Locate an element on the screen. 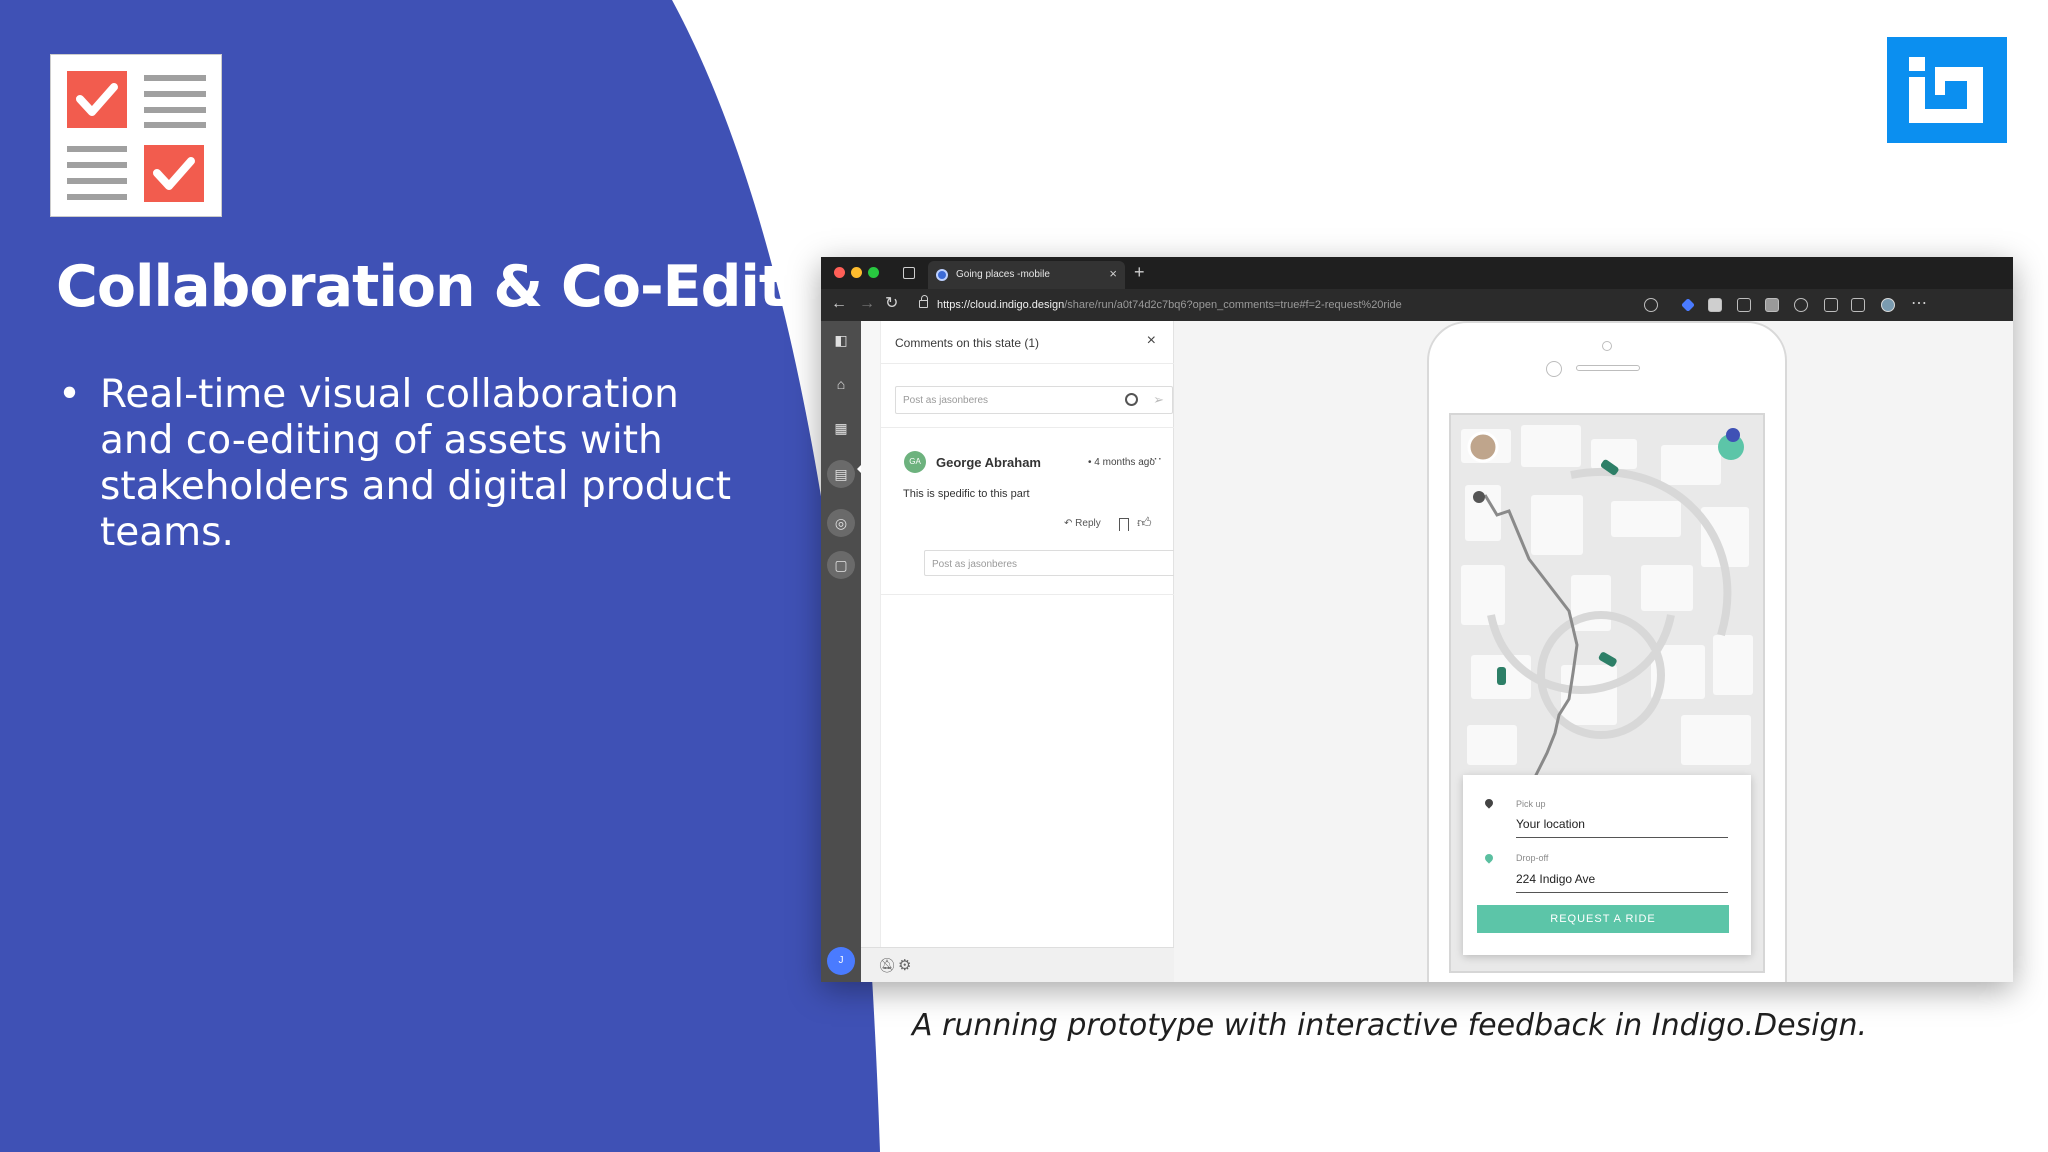 This screenshot has height=1152, width=2048. profile-avatar is located at coordinates (1888, 305).